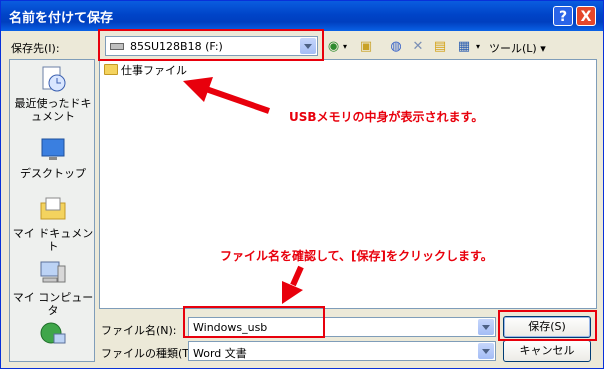 The image size is (604, 369). I want to click on annotation-note-contents: USBメモリの中身が表示されます。, so click(386, 117).